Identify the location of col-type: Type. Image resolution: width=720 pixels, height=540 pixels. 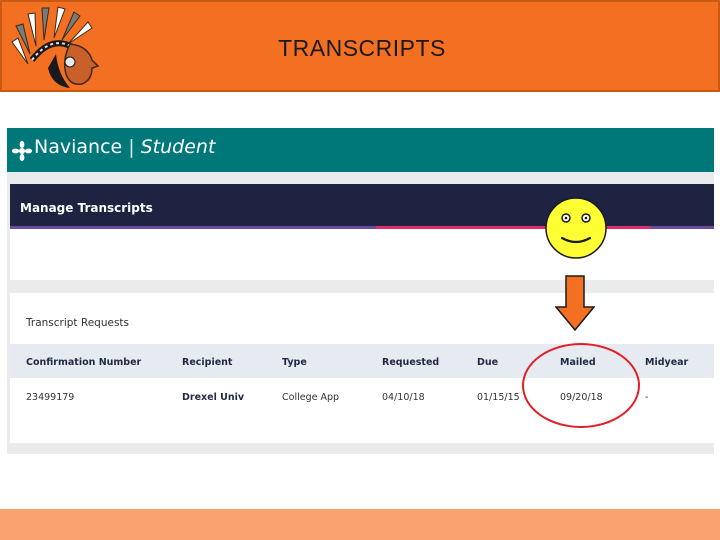
(294, 362).